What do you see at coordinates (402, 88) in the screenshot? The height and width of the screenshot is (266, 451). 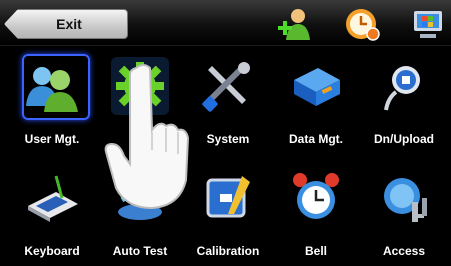 I see `usb-icon` at bounding box center [402, 88].